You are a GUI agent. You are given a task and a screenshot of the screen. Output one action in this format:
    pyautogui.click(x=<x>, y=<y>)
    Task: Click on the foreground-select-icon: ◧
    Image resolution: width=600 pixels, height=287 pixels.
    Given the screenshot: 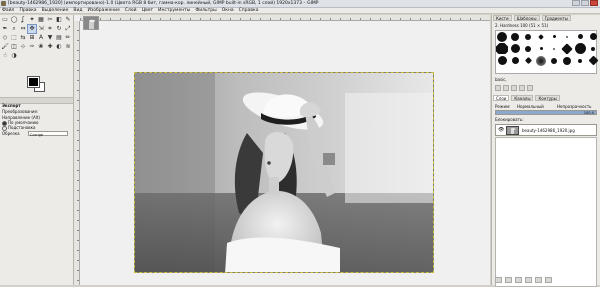 What is the action you would take?
    pyautogui.click(x=59, y=20)
    